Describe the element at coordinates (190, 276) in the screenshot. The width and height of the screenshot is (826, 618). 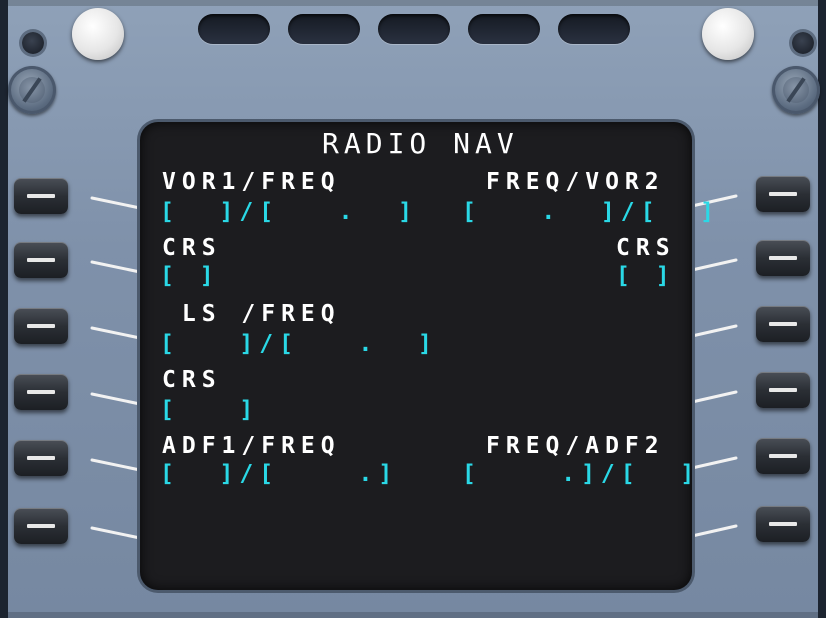
I see `crs-left-field: [ ]` at that location.